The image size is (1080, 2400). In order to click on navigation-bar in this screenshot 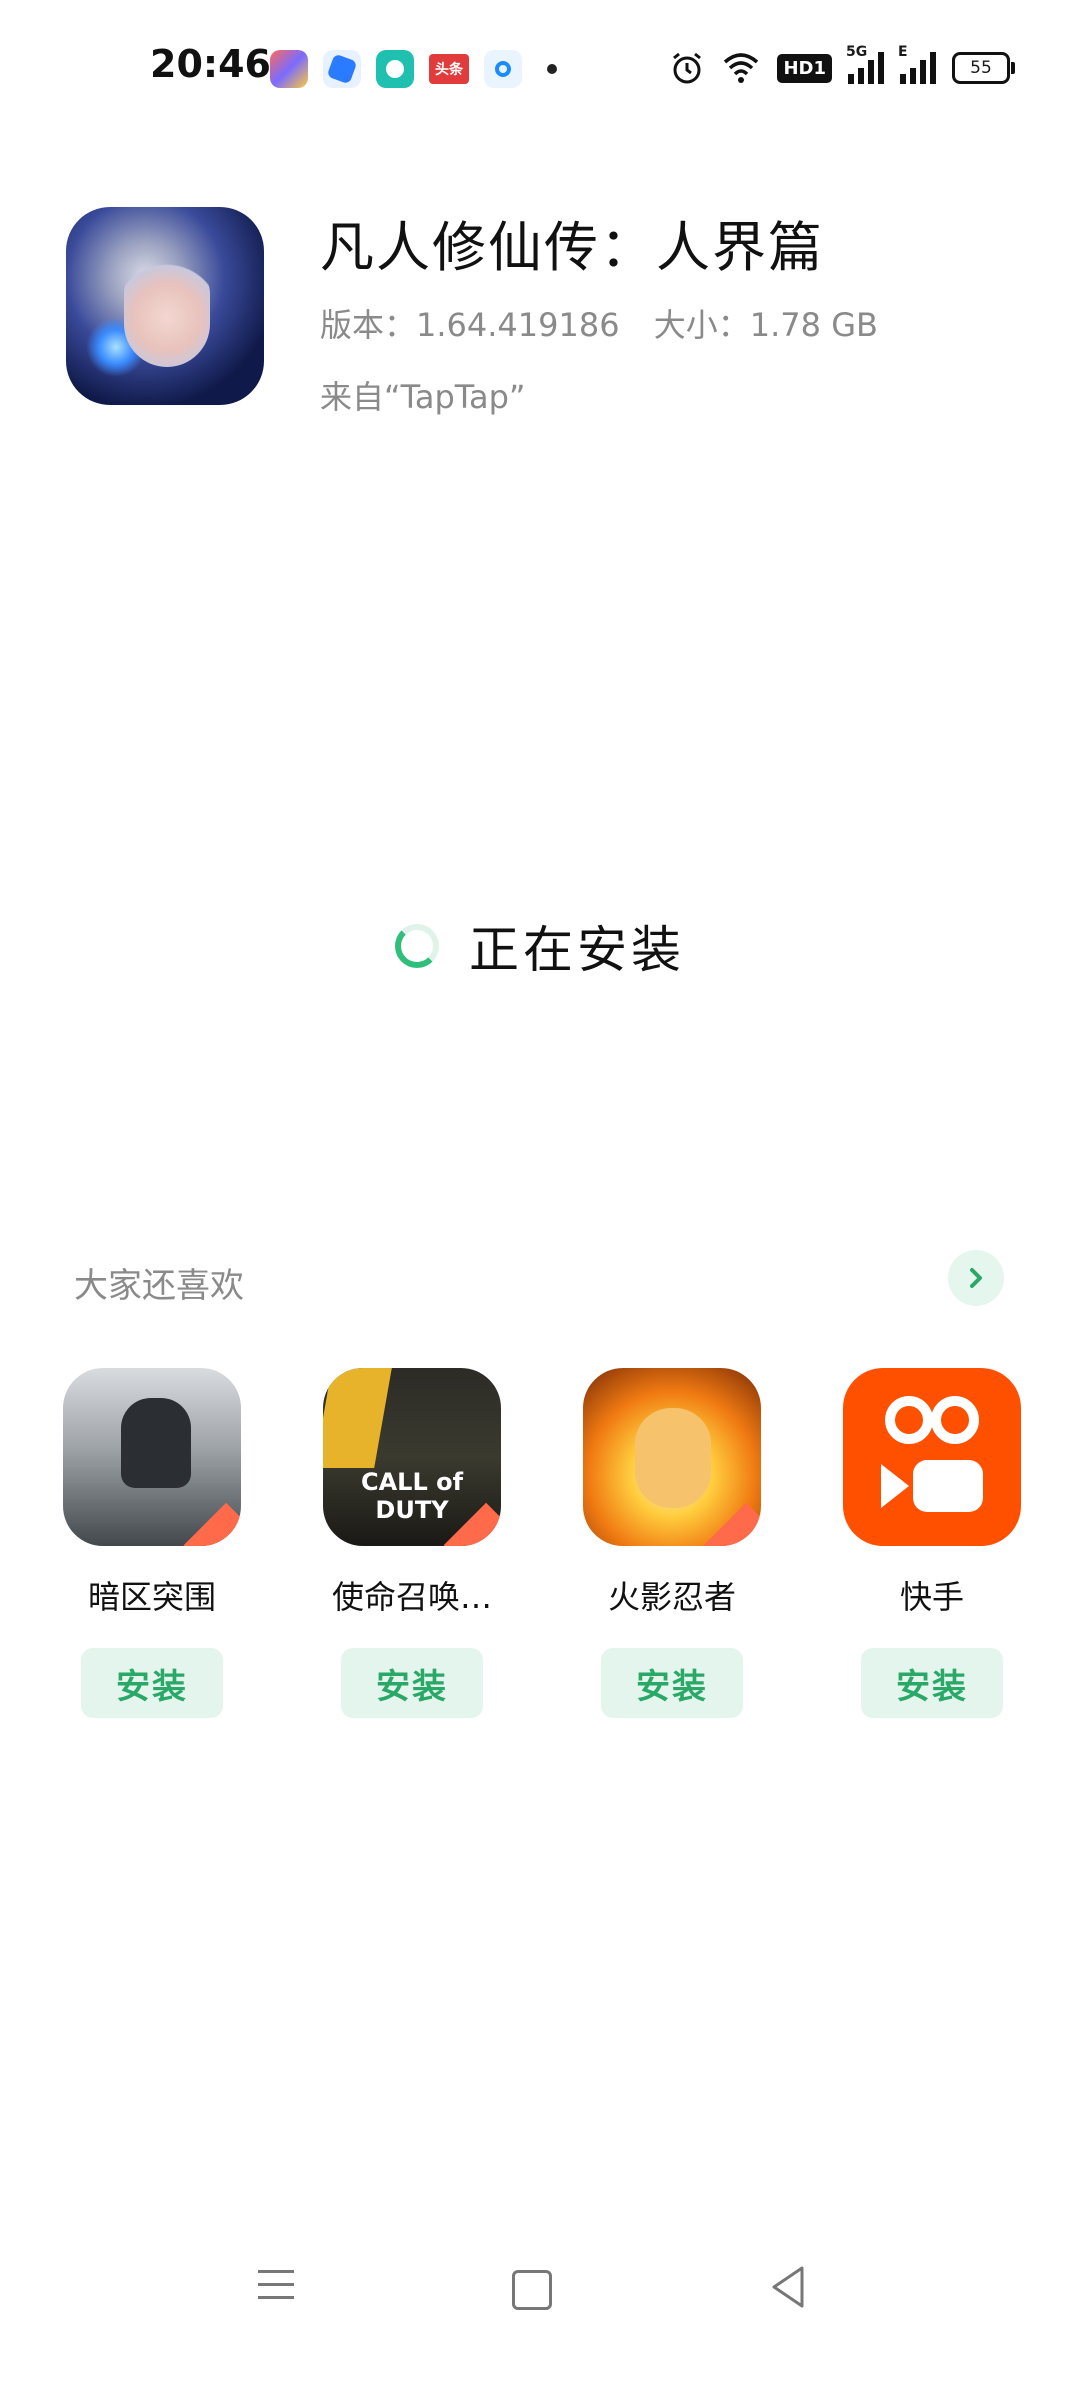, I will do `click(540, 2290)`.